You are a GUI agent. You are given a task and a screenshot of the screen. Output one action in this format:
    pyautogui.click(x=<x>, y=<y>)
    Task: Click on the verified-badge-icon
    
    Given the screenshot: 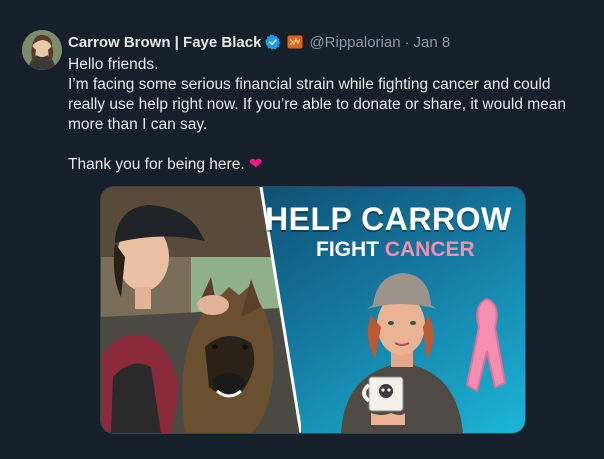 What is the action you would take?
    pyautogui.click(x=273, y=42)
    